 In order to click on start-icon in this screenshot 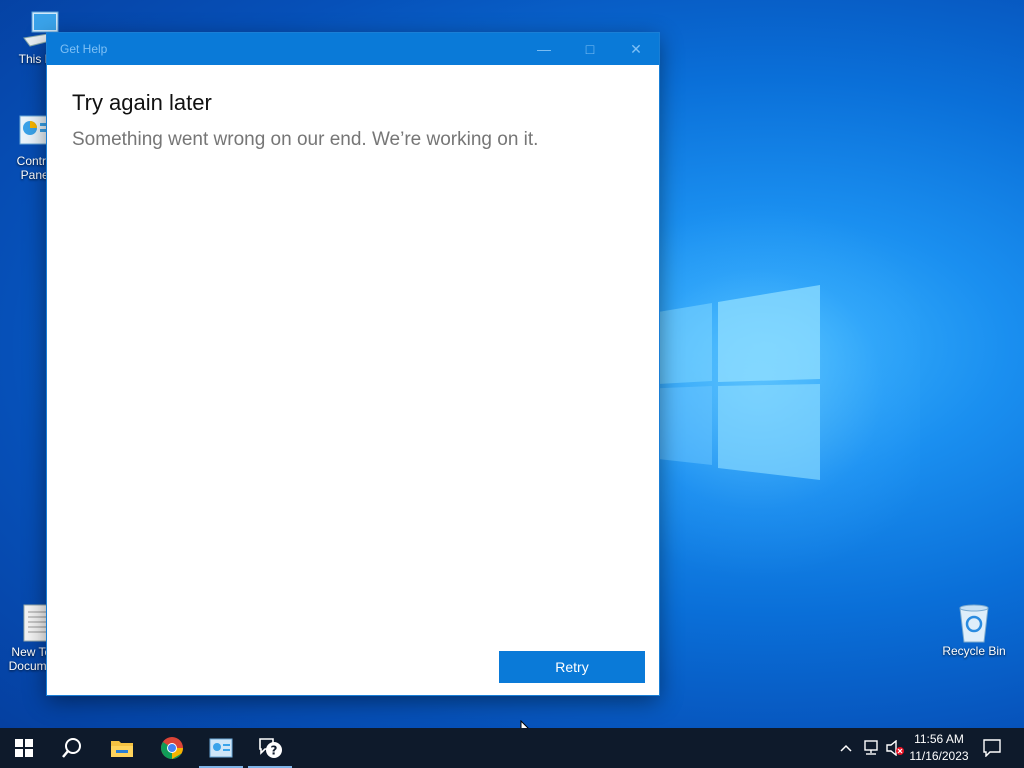, I will do `click(24, 748)`.